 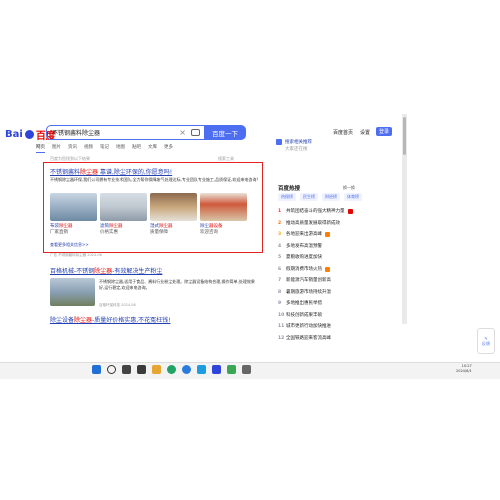 What do you see at coordinates (309, 197) in the screenshot?
I see `chip-2: 民生榜` at bounding box center [309, 197].